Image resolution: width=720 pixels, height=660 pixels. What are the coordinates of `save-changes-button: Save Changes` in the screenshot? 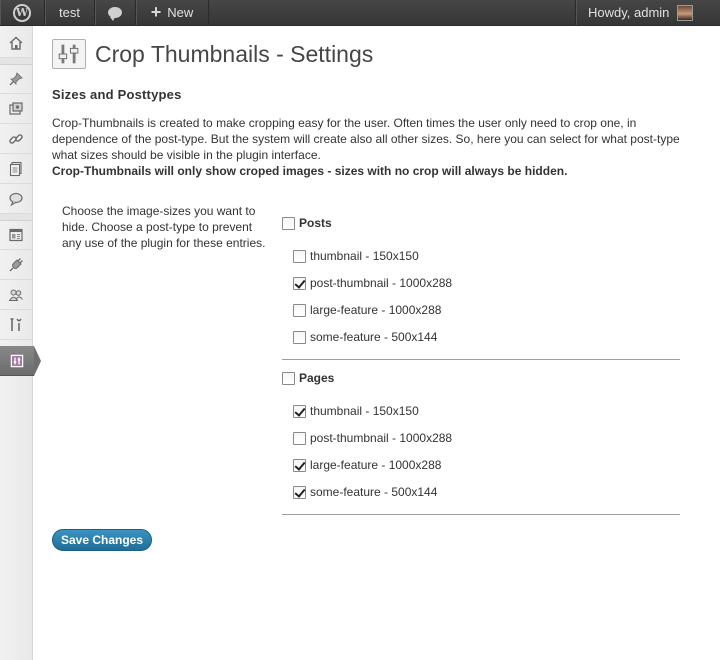 It's located at (102, 540).